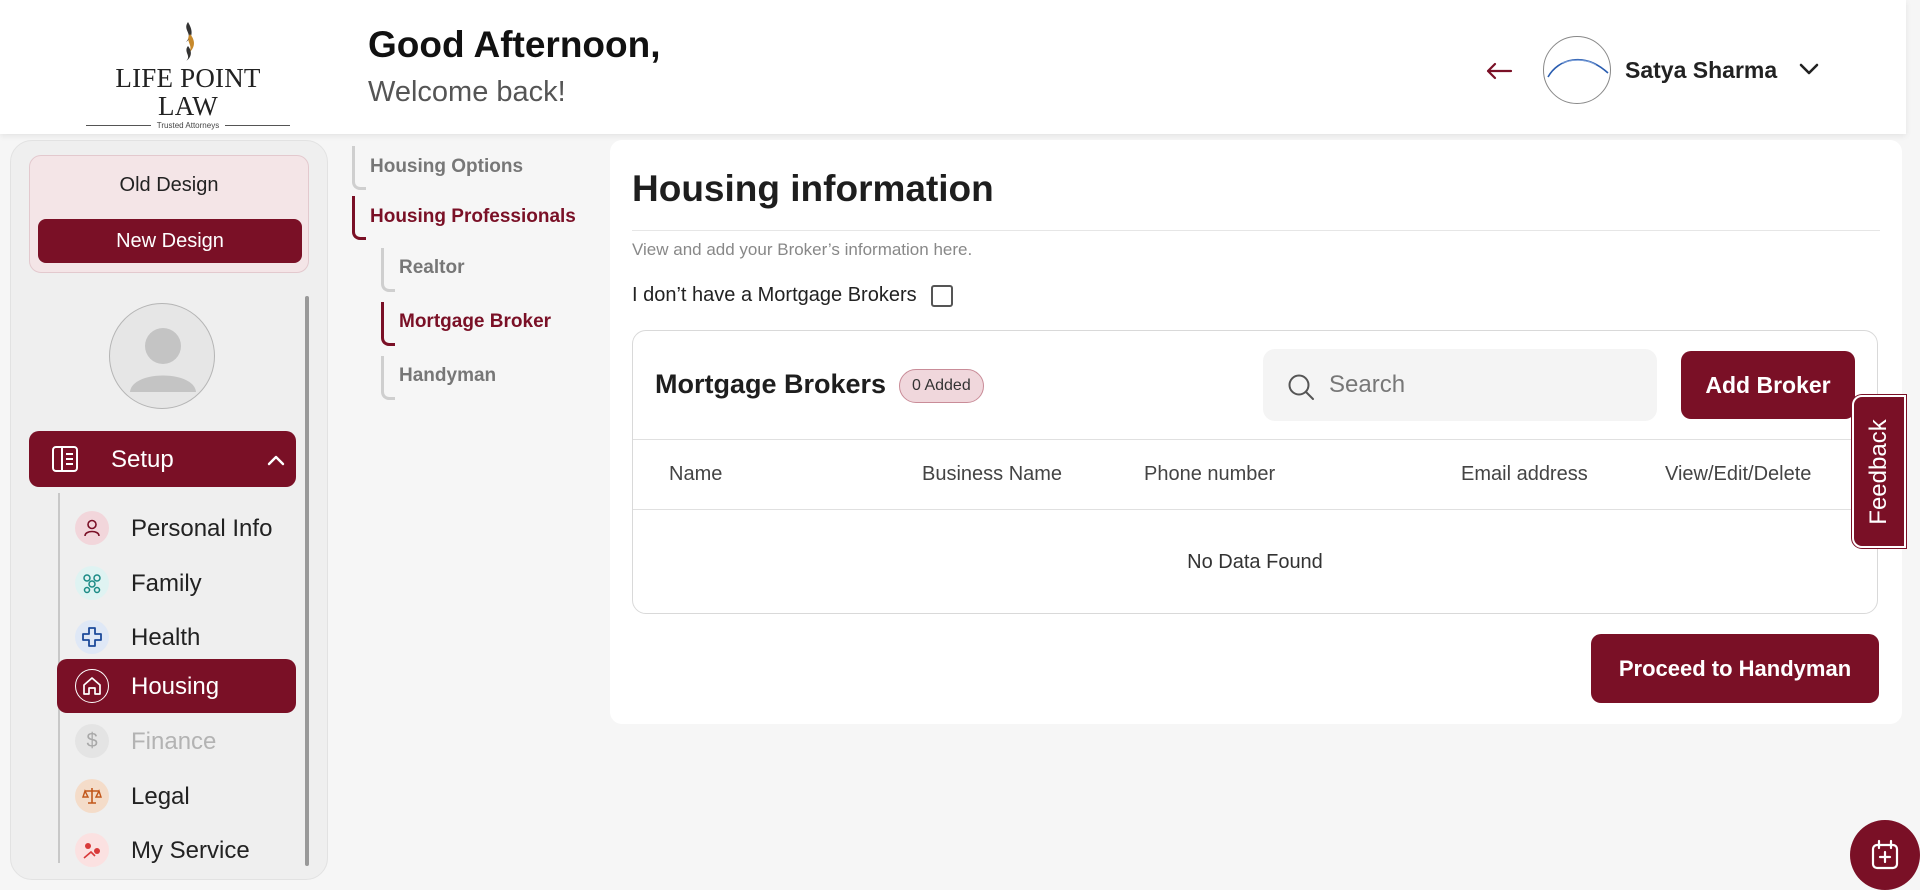 This screenshot has height=890, width=1920. Describe the element at coordinates (160, 796) in the screenshot. I see `sidebar-item-label: Legal` at that location.